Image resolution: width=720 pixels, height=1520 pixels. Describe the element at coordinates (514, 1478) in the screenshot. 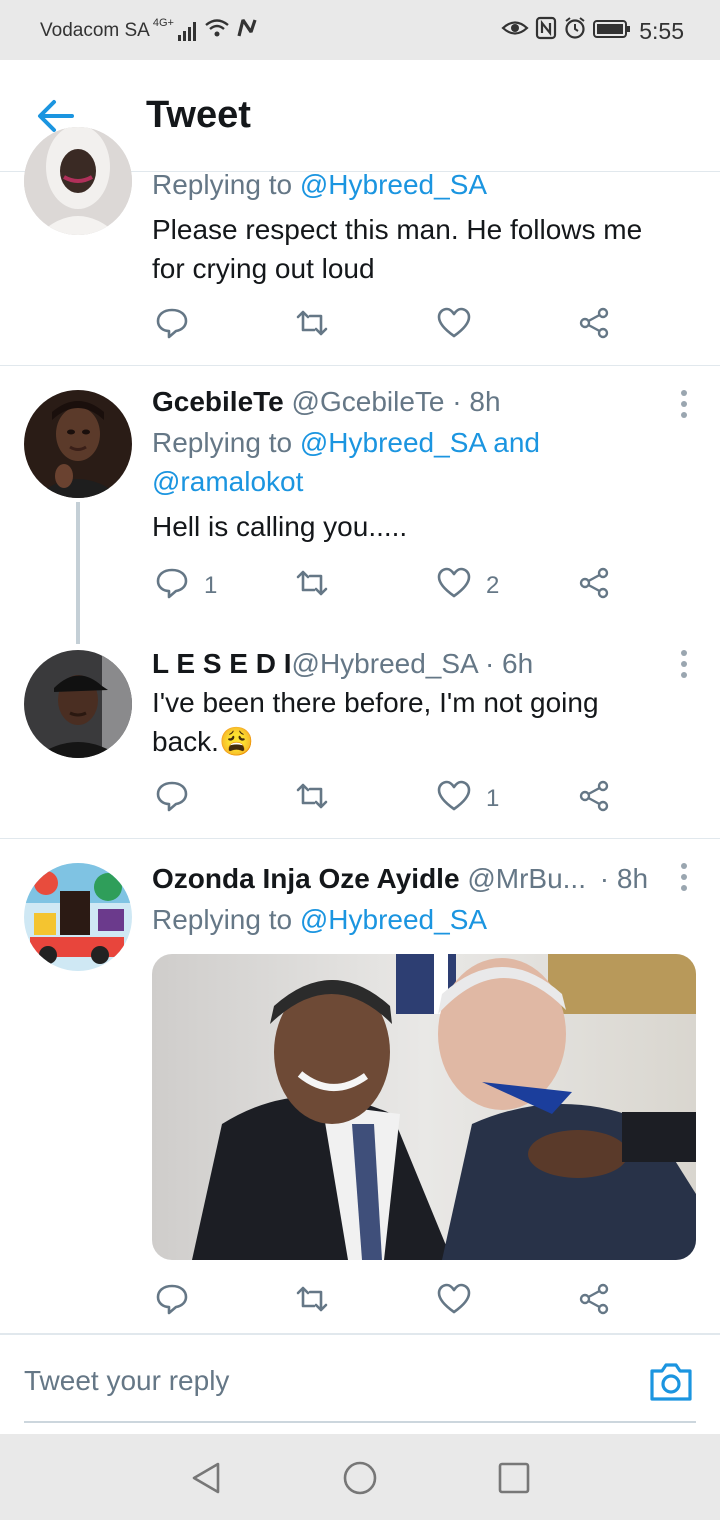

I see `nav-recents-icon` at that location.